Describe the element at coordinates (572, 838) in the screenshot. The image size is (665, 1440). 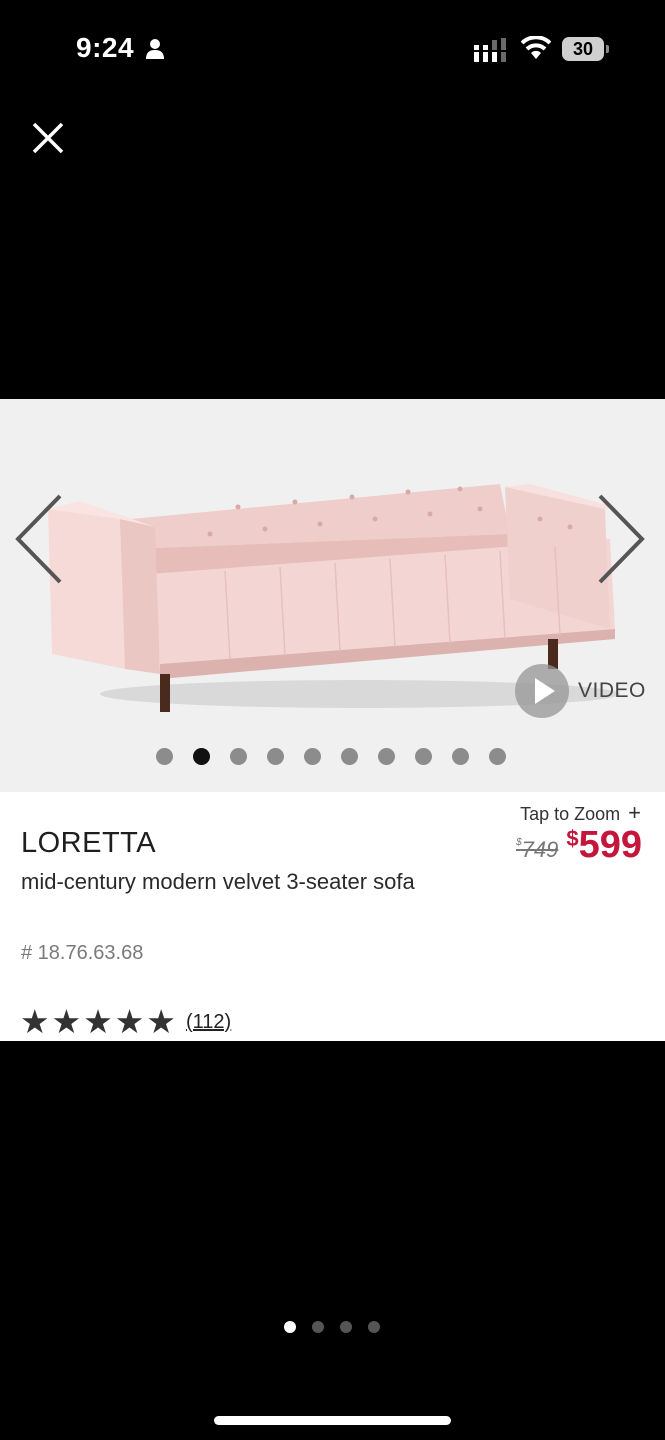
I see `currency-symbol: $` at that location.